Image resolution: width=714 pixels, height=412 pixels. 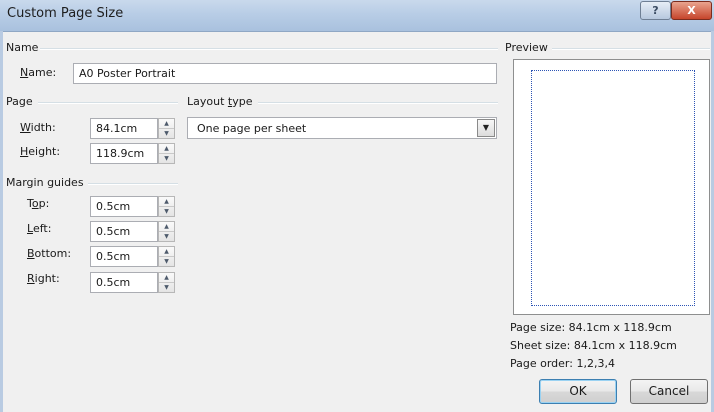 I want to click on bottom-margin-spin-button: ▲ ▼, so click(x=166, y=256).